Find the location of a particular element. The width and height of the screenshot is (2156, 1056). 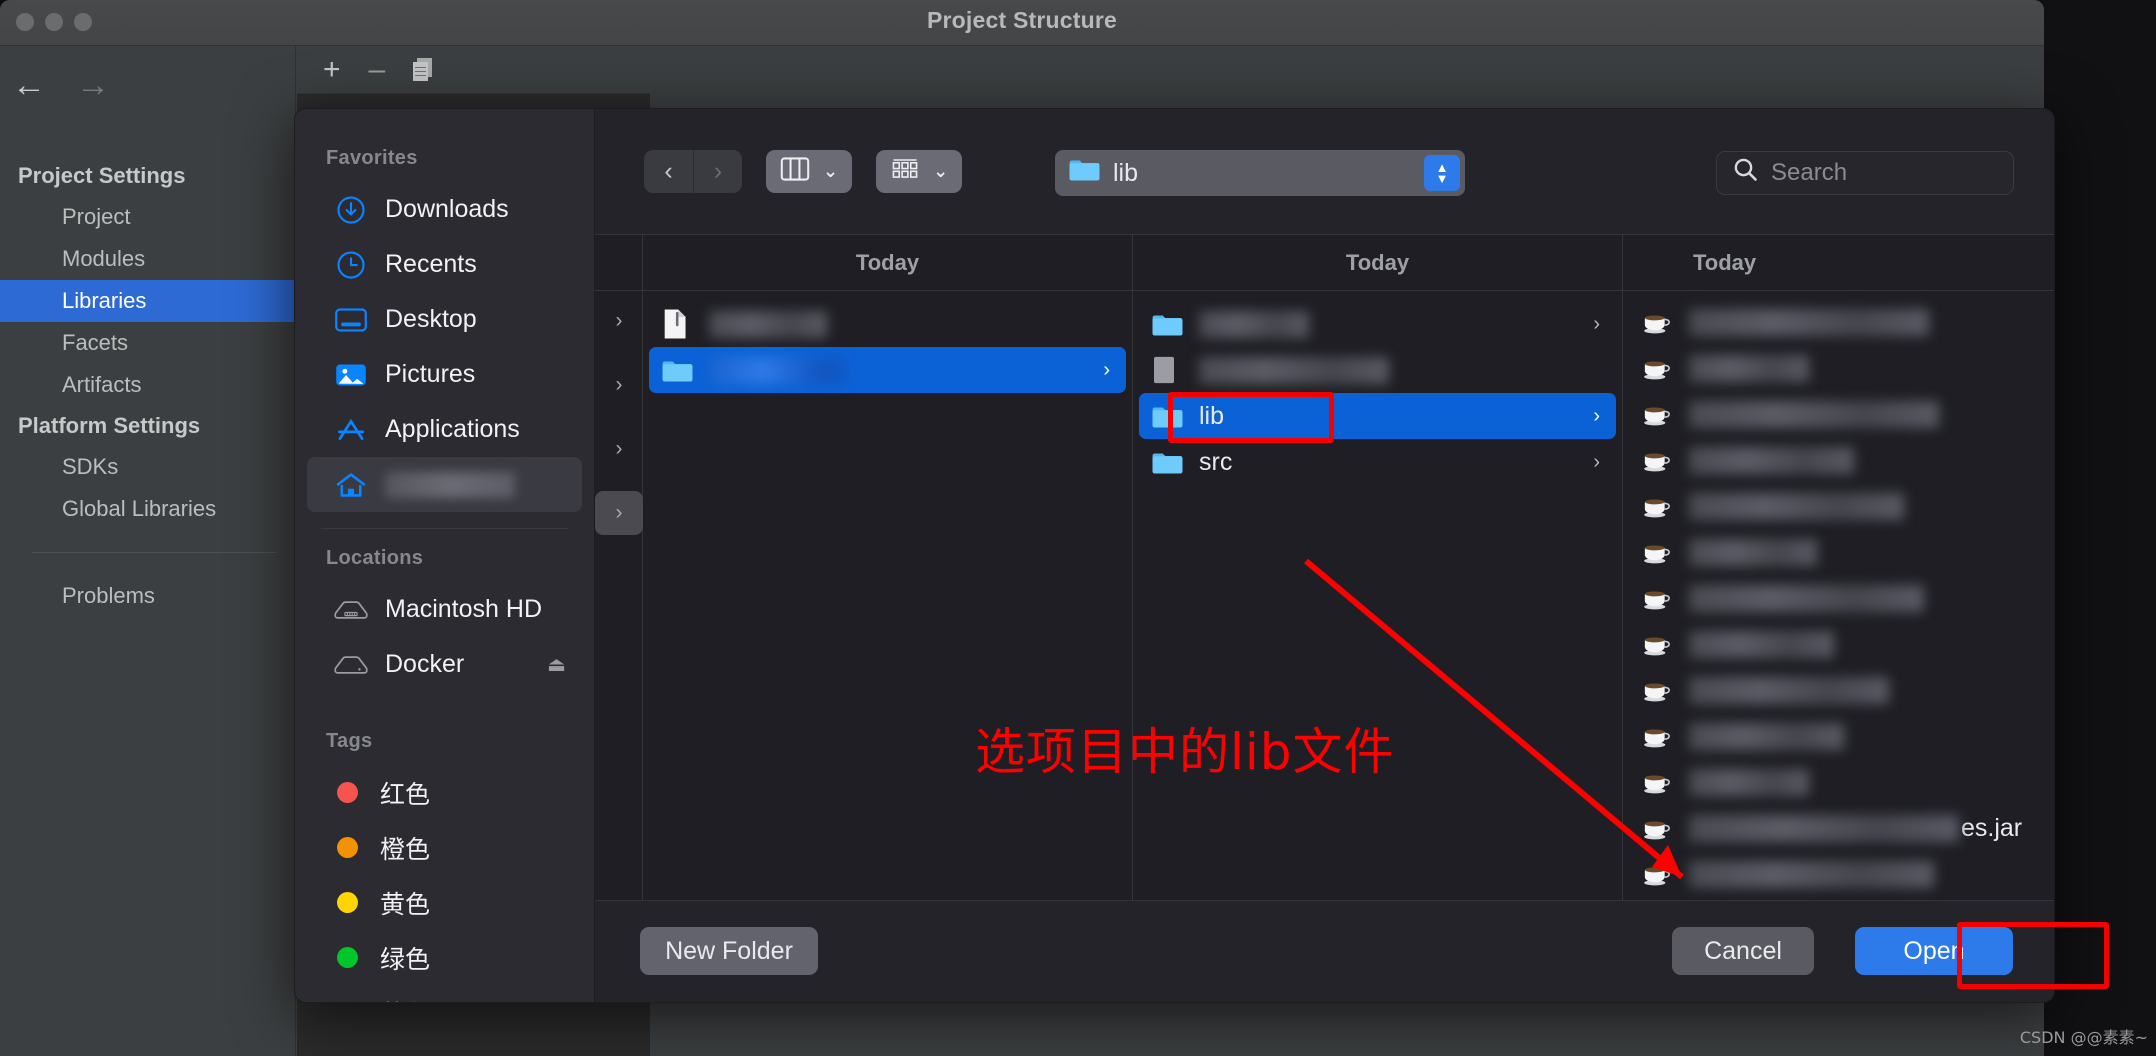

libraries-toolbar: + – is located at coordinates (473, 70).